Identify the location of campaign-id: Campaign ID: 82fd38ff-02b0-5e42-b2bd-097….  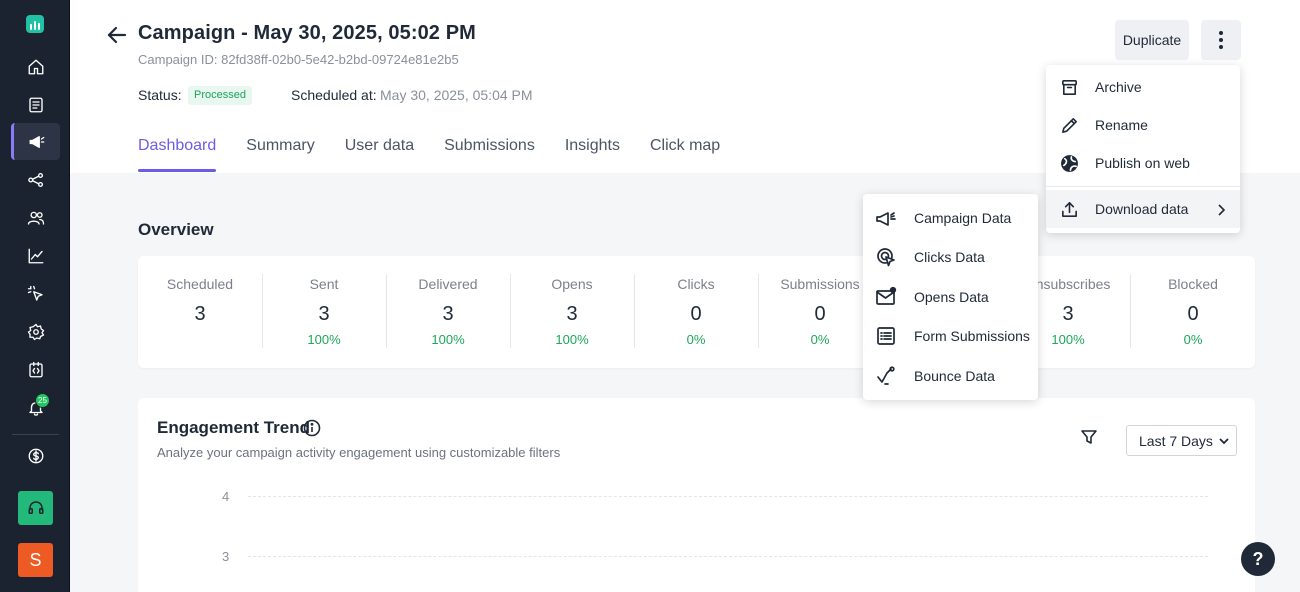
(298, 59).